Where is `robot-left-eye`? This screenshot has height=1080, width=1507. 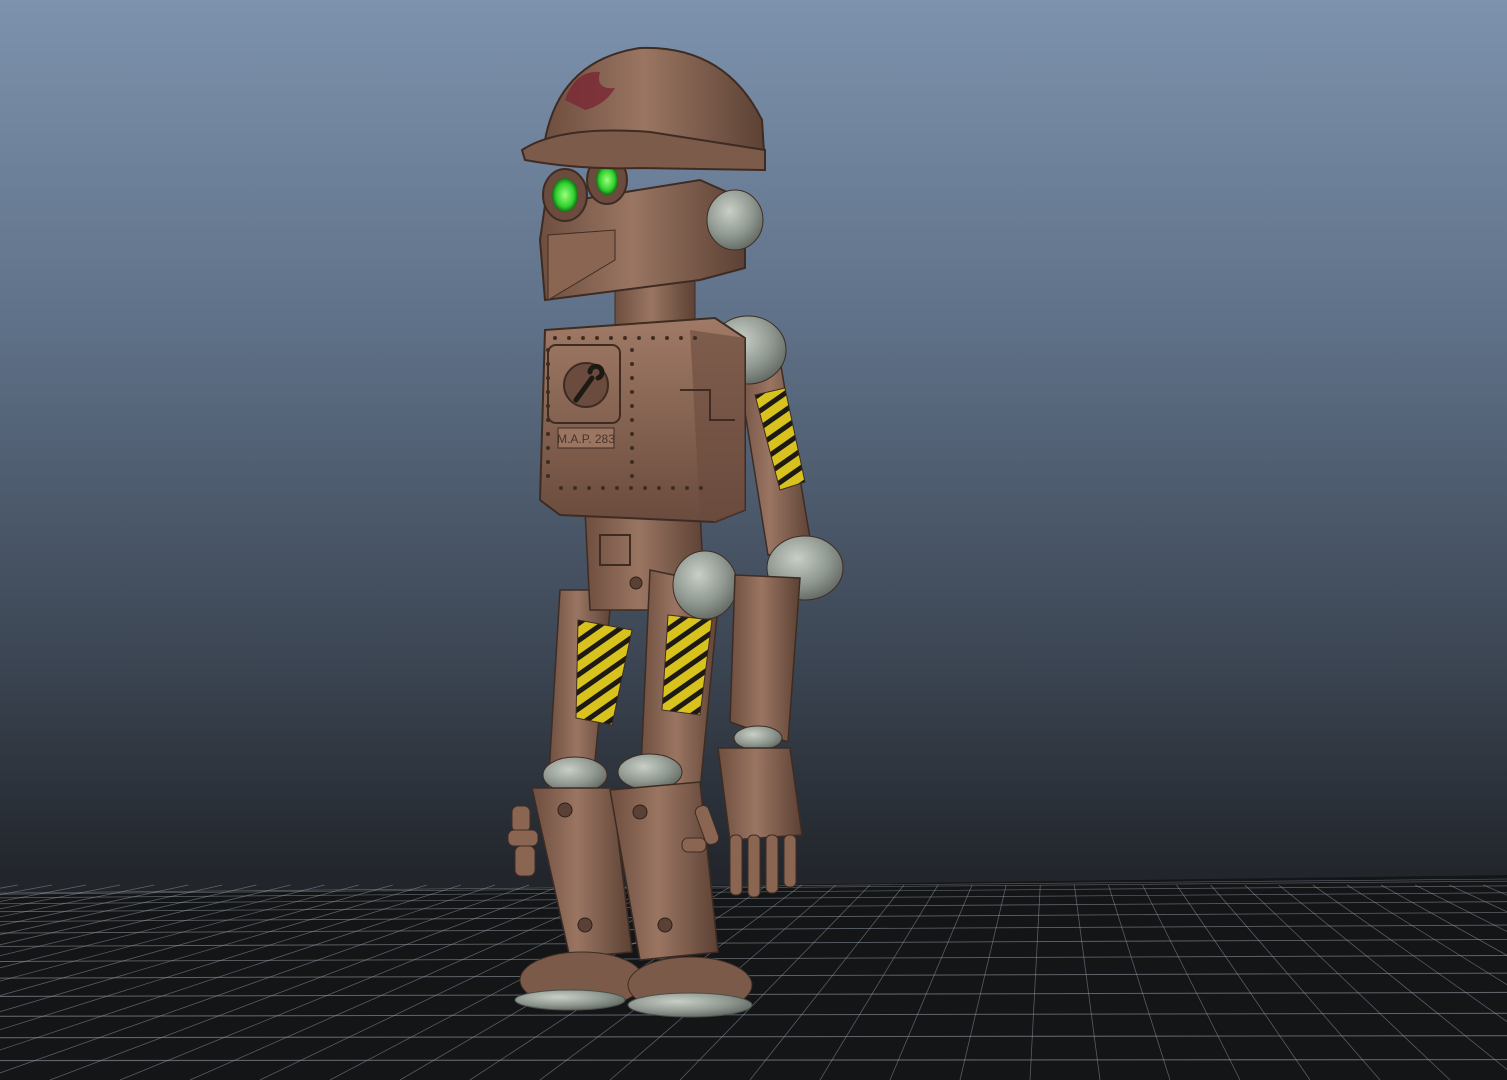
robot-left-eye is located at coordinates (565, 195).